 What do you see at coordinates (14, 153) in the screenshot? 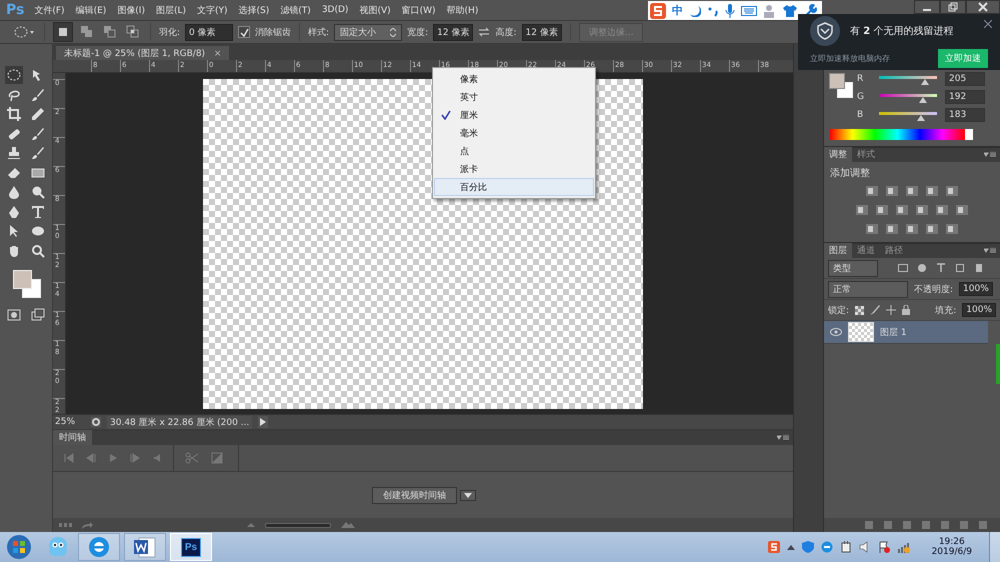
I see `stamp-icon` at bounding box center [14, 153].